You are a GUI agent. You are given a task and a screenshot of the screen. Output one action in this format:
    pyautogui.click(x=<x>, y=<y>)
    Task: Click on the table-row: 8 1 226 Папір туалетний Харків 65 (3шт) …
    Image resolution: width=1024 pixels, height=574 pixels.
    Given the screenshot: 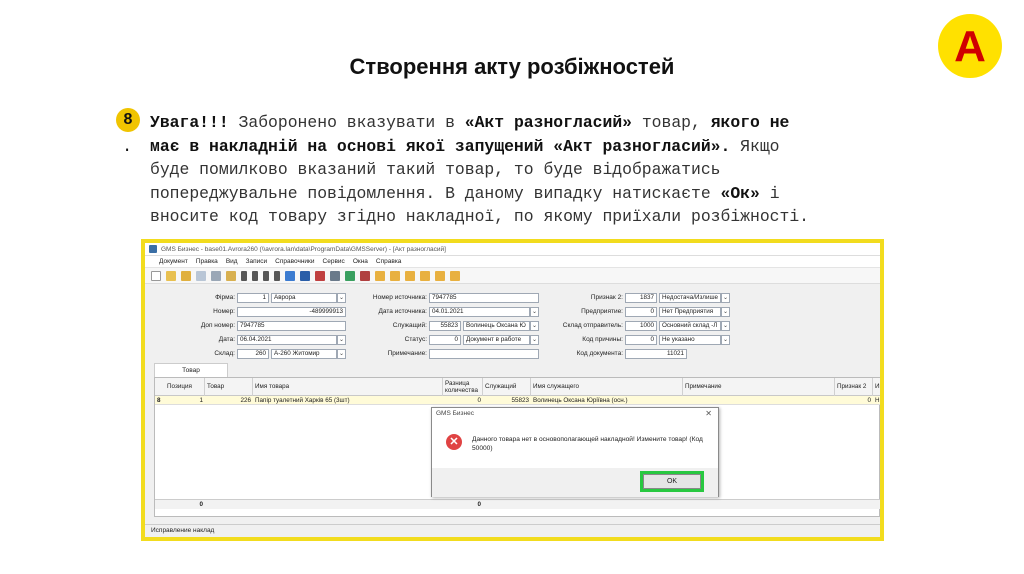 What is the action you would take?
    pyautogui.click(x=517, y=400)
    